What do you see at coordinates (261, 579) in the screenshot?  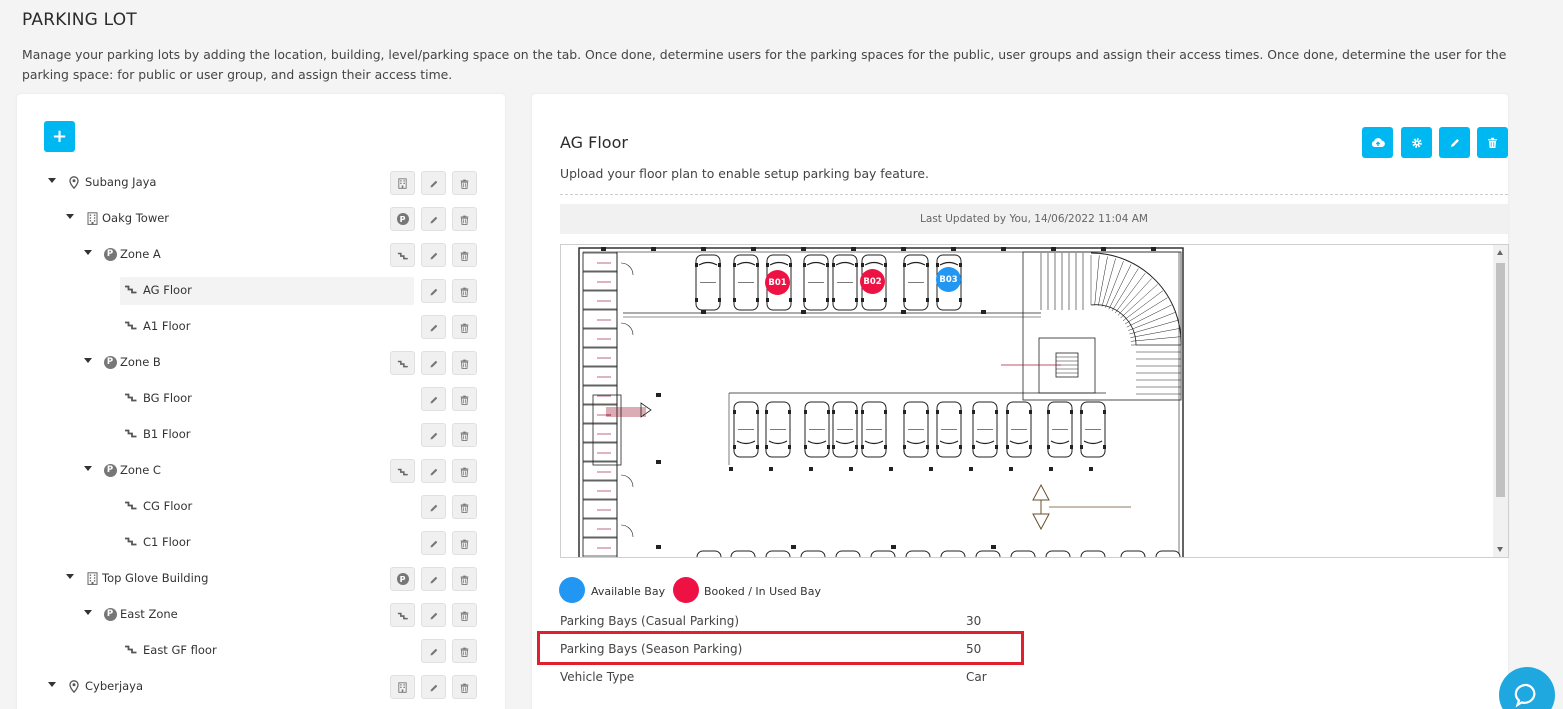 I see `tree-node-building: Top Glove Building P` at bounding box center [261, 579].